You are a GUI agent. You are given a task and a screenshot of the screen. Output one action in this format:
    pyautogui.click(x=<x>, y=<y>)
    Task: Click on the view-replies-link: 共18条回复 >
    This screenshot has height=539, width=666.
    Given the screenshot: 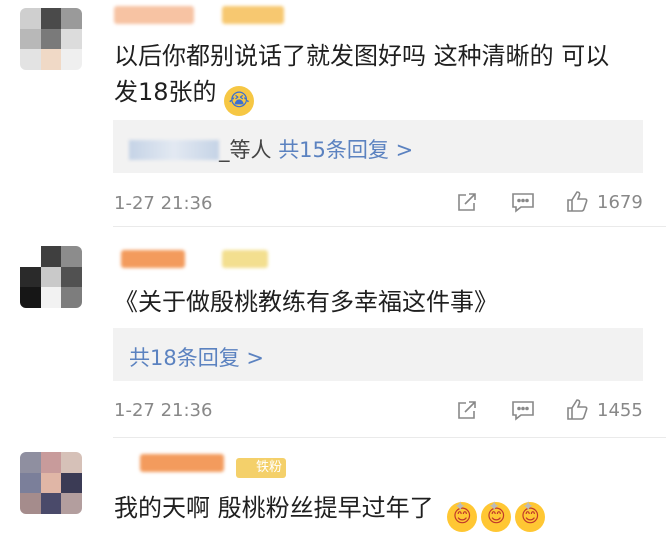 What is the action you would take?
    pyautogui.click(x=196, y=358)
    